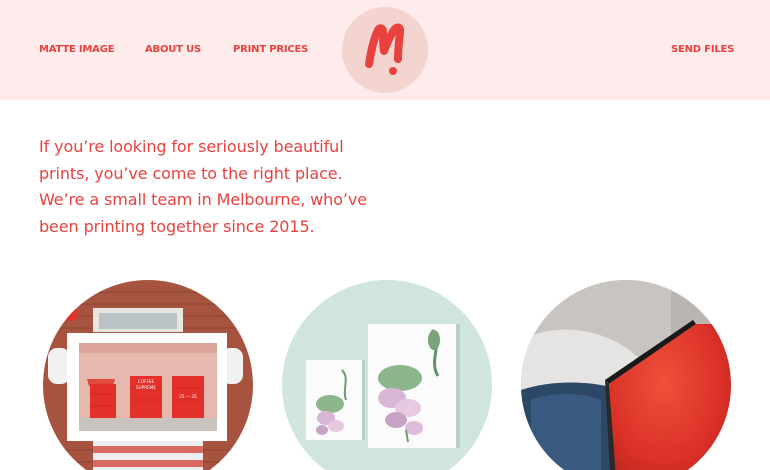  What do you see at coordinates (626, 375) in the screenshot?
I see `photo-red-metal-print` at bounding box center [626, 375].